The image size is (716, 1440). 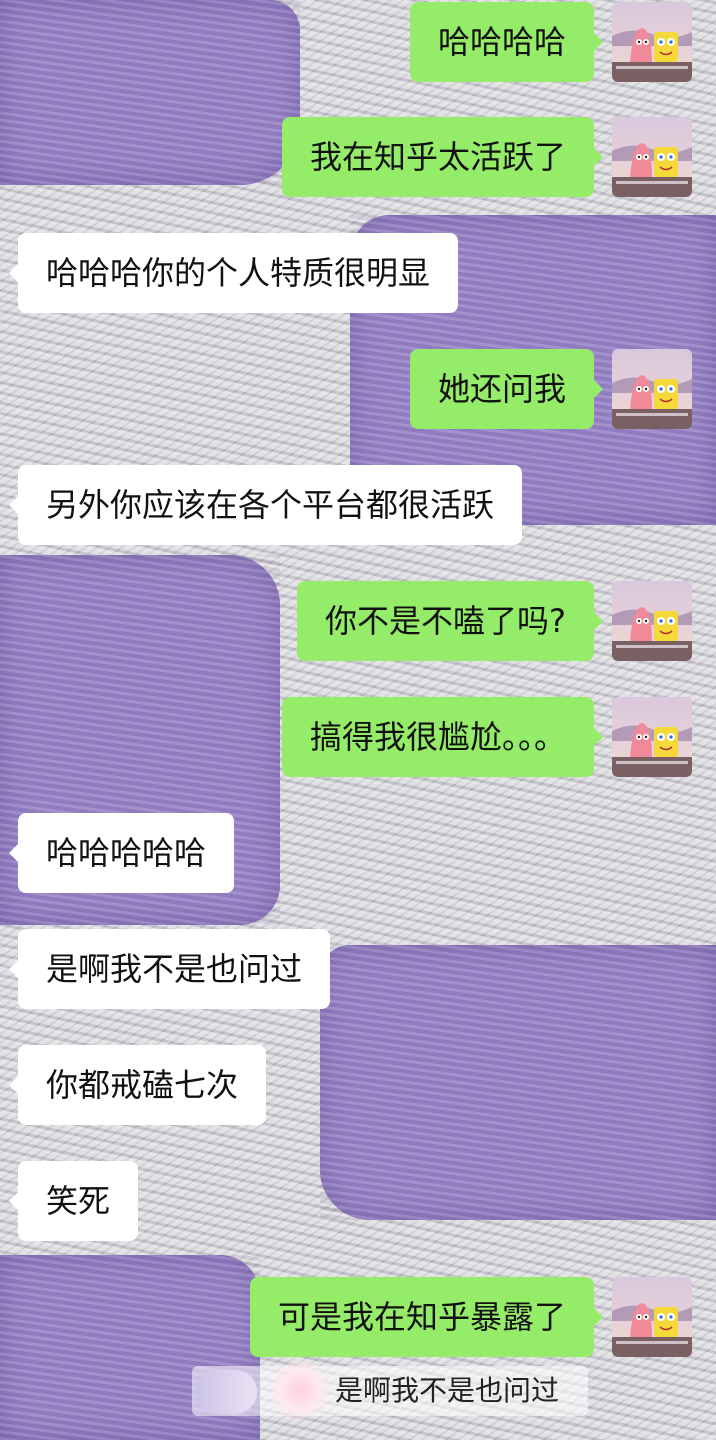 I want to click on quoted-reply-text: 是啊我不是也问过, so click(x=447, y=1390).